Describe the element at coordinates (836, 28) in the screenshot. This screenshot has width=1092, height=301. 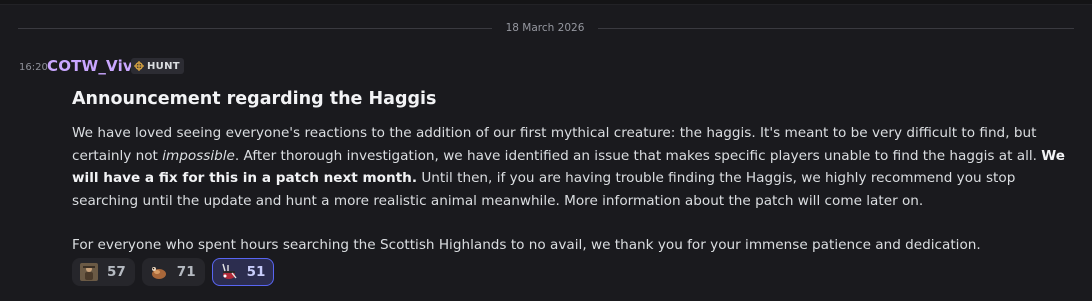
I see `divider-line-right` at that location.